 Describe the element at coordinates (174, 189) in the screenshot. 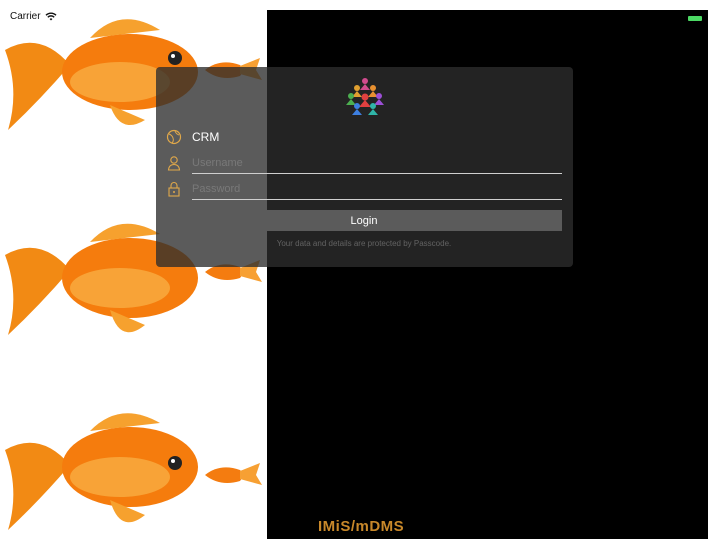

I see `lock-icon` at that location.